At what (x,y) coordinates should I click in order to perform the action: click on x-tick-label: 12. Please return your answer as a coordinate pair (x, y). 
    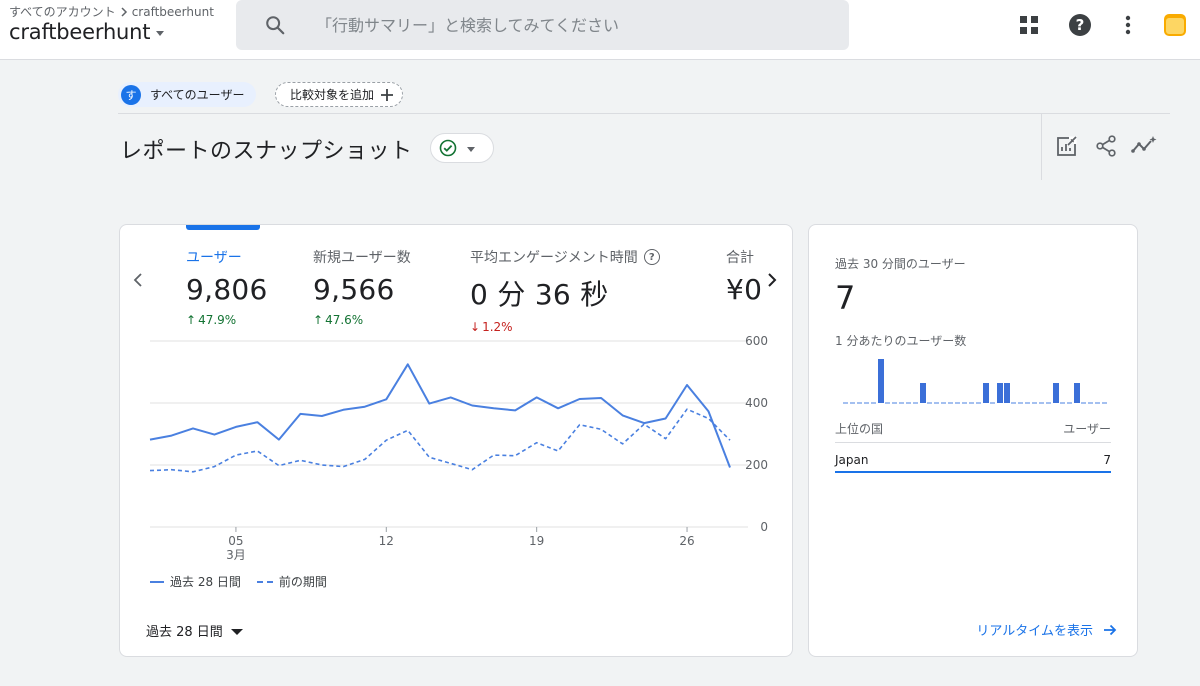
    Looking at the image, I should click on (386, 541).